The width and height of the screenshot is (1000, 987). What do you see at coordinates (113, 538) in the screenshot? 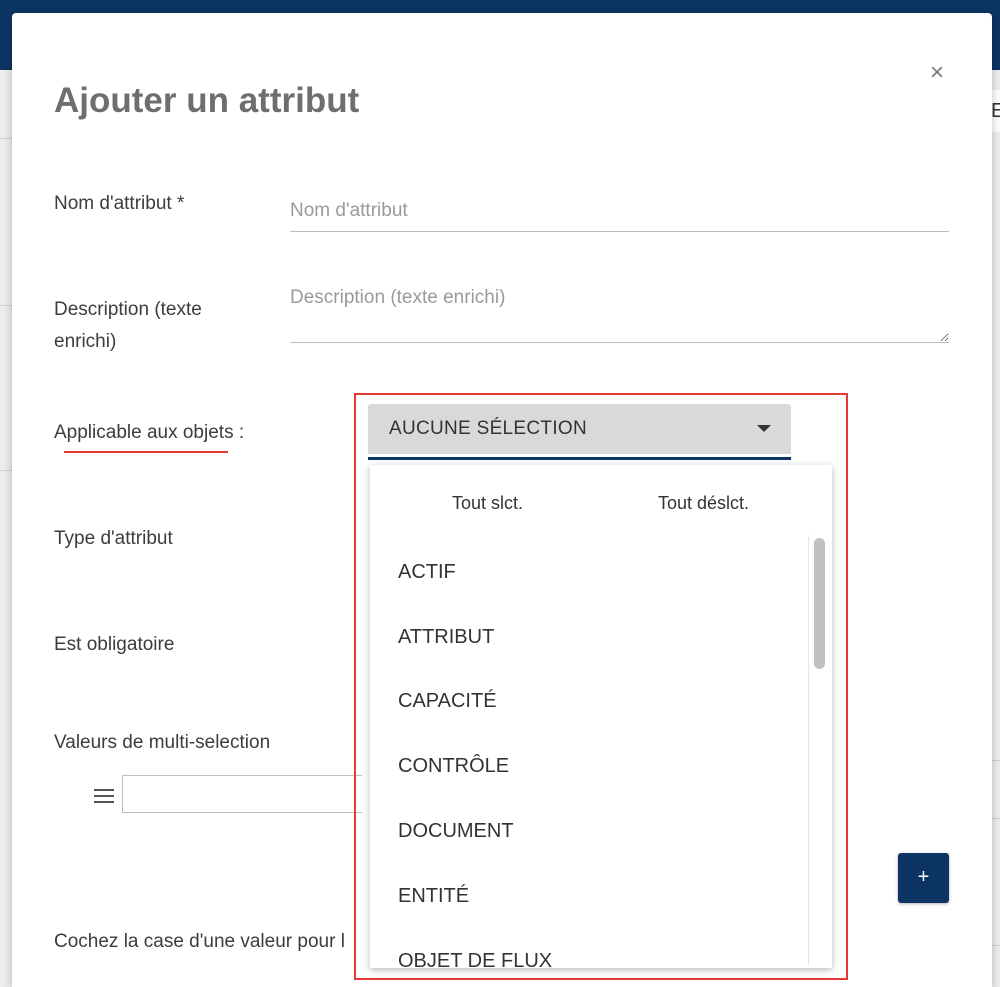
I see `attribute-type-label: Type d'attribut` at bounding box center [113, 538].